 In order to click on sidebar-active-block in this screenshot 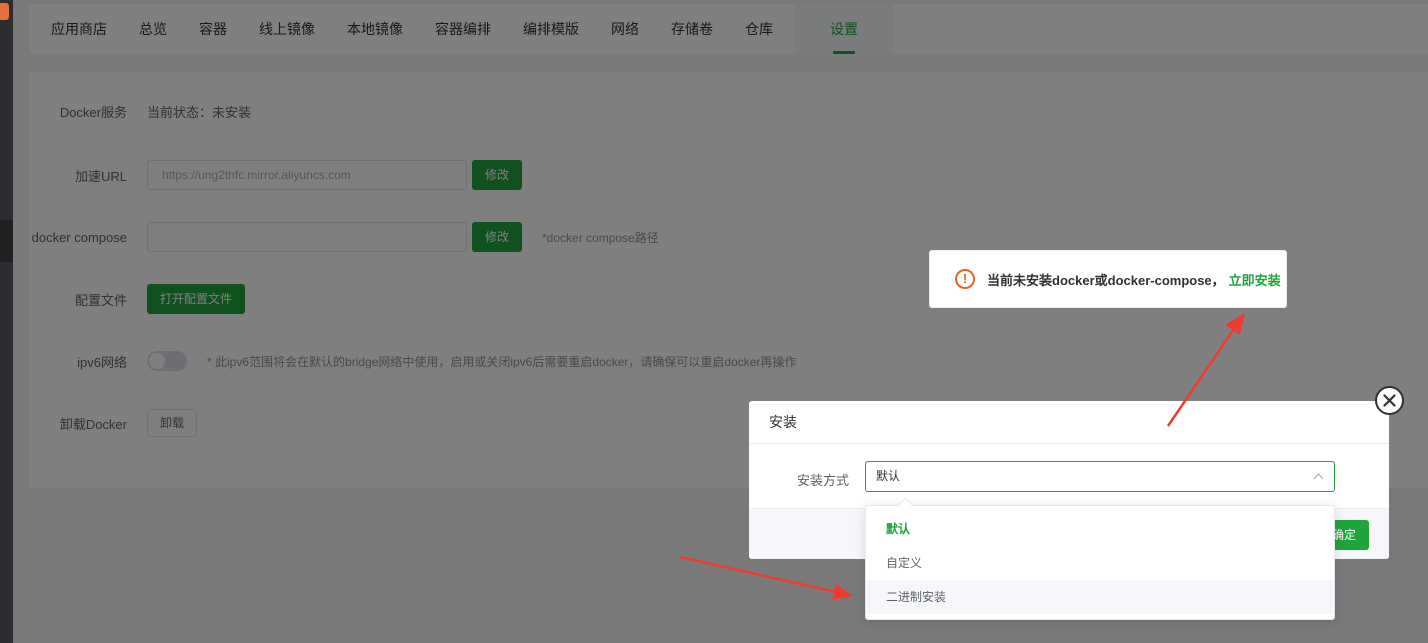, I will do `click(6, 241)`.